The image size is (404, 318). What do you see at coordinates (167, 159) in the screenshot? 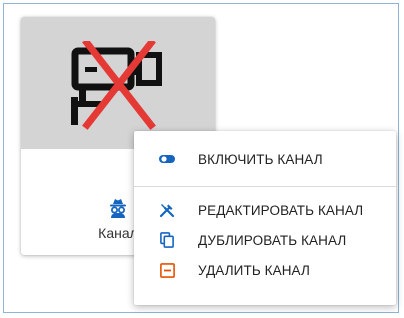
I see `toggle-icon` at bounding box center [167, 159].